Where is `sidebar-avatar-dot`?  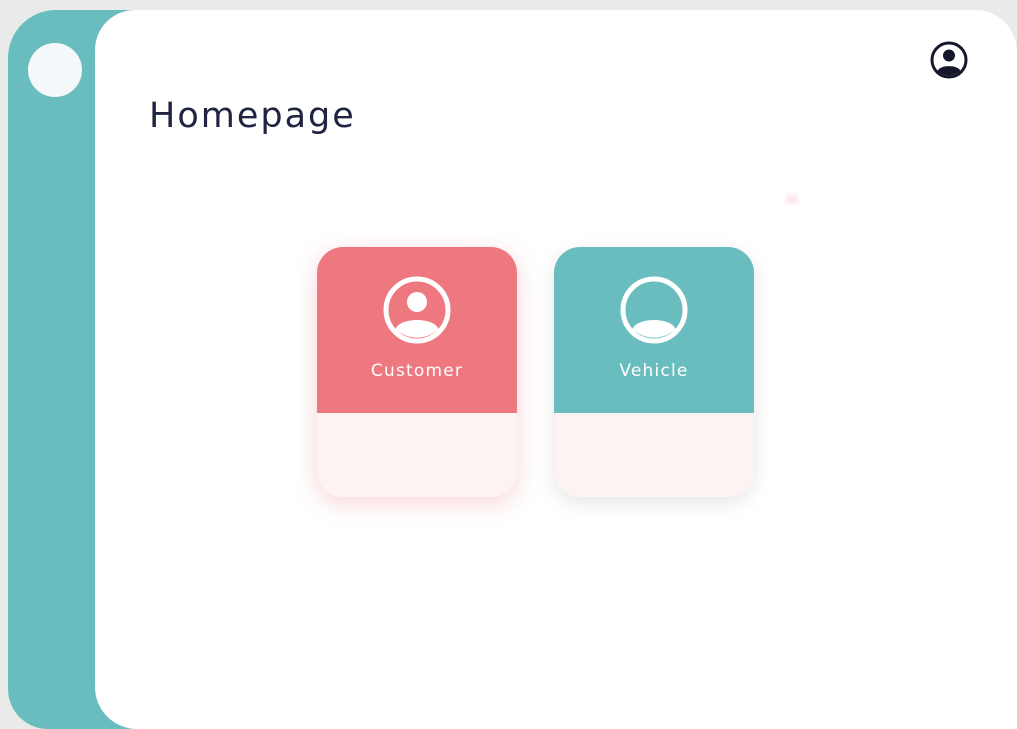 sidebar-avatar-dot is located at coordinates (55, 70).